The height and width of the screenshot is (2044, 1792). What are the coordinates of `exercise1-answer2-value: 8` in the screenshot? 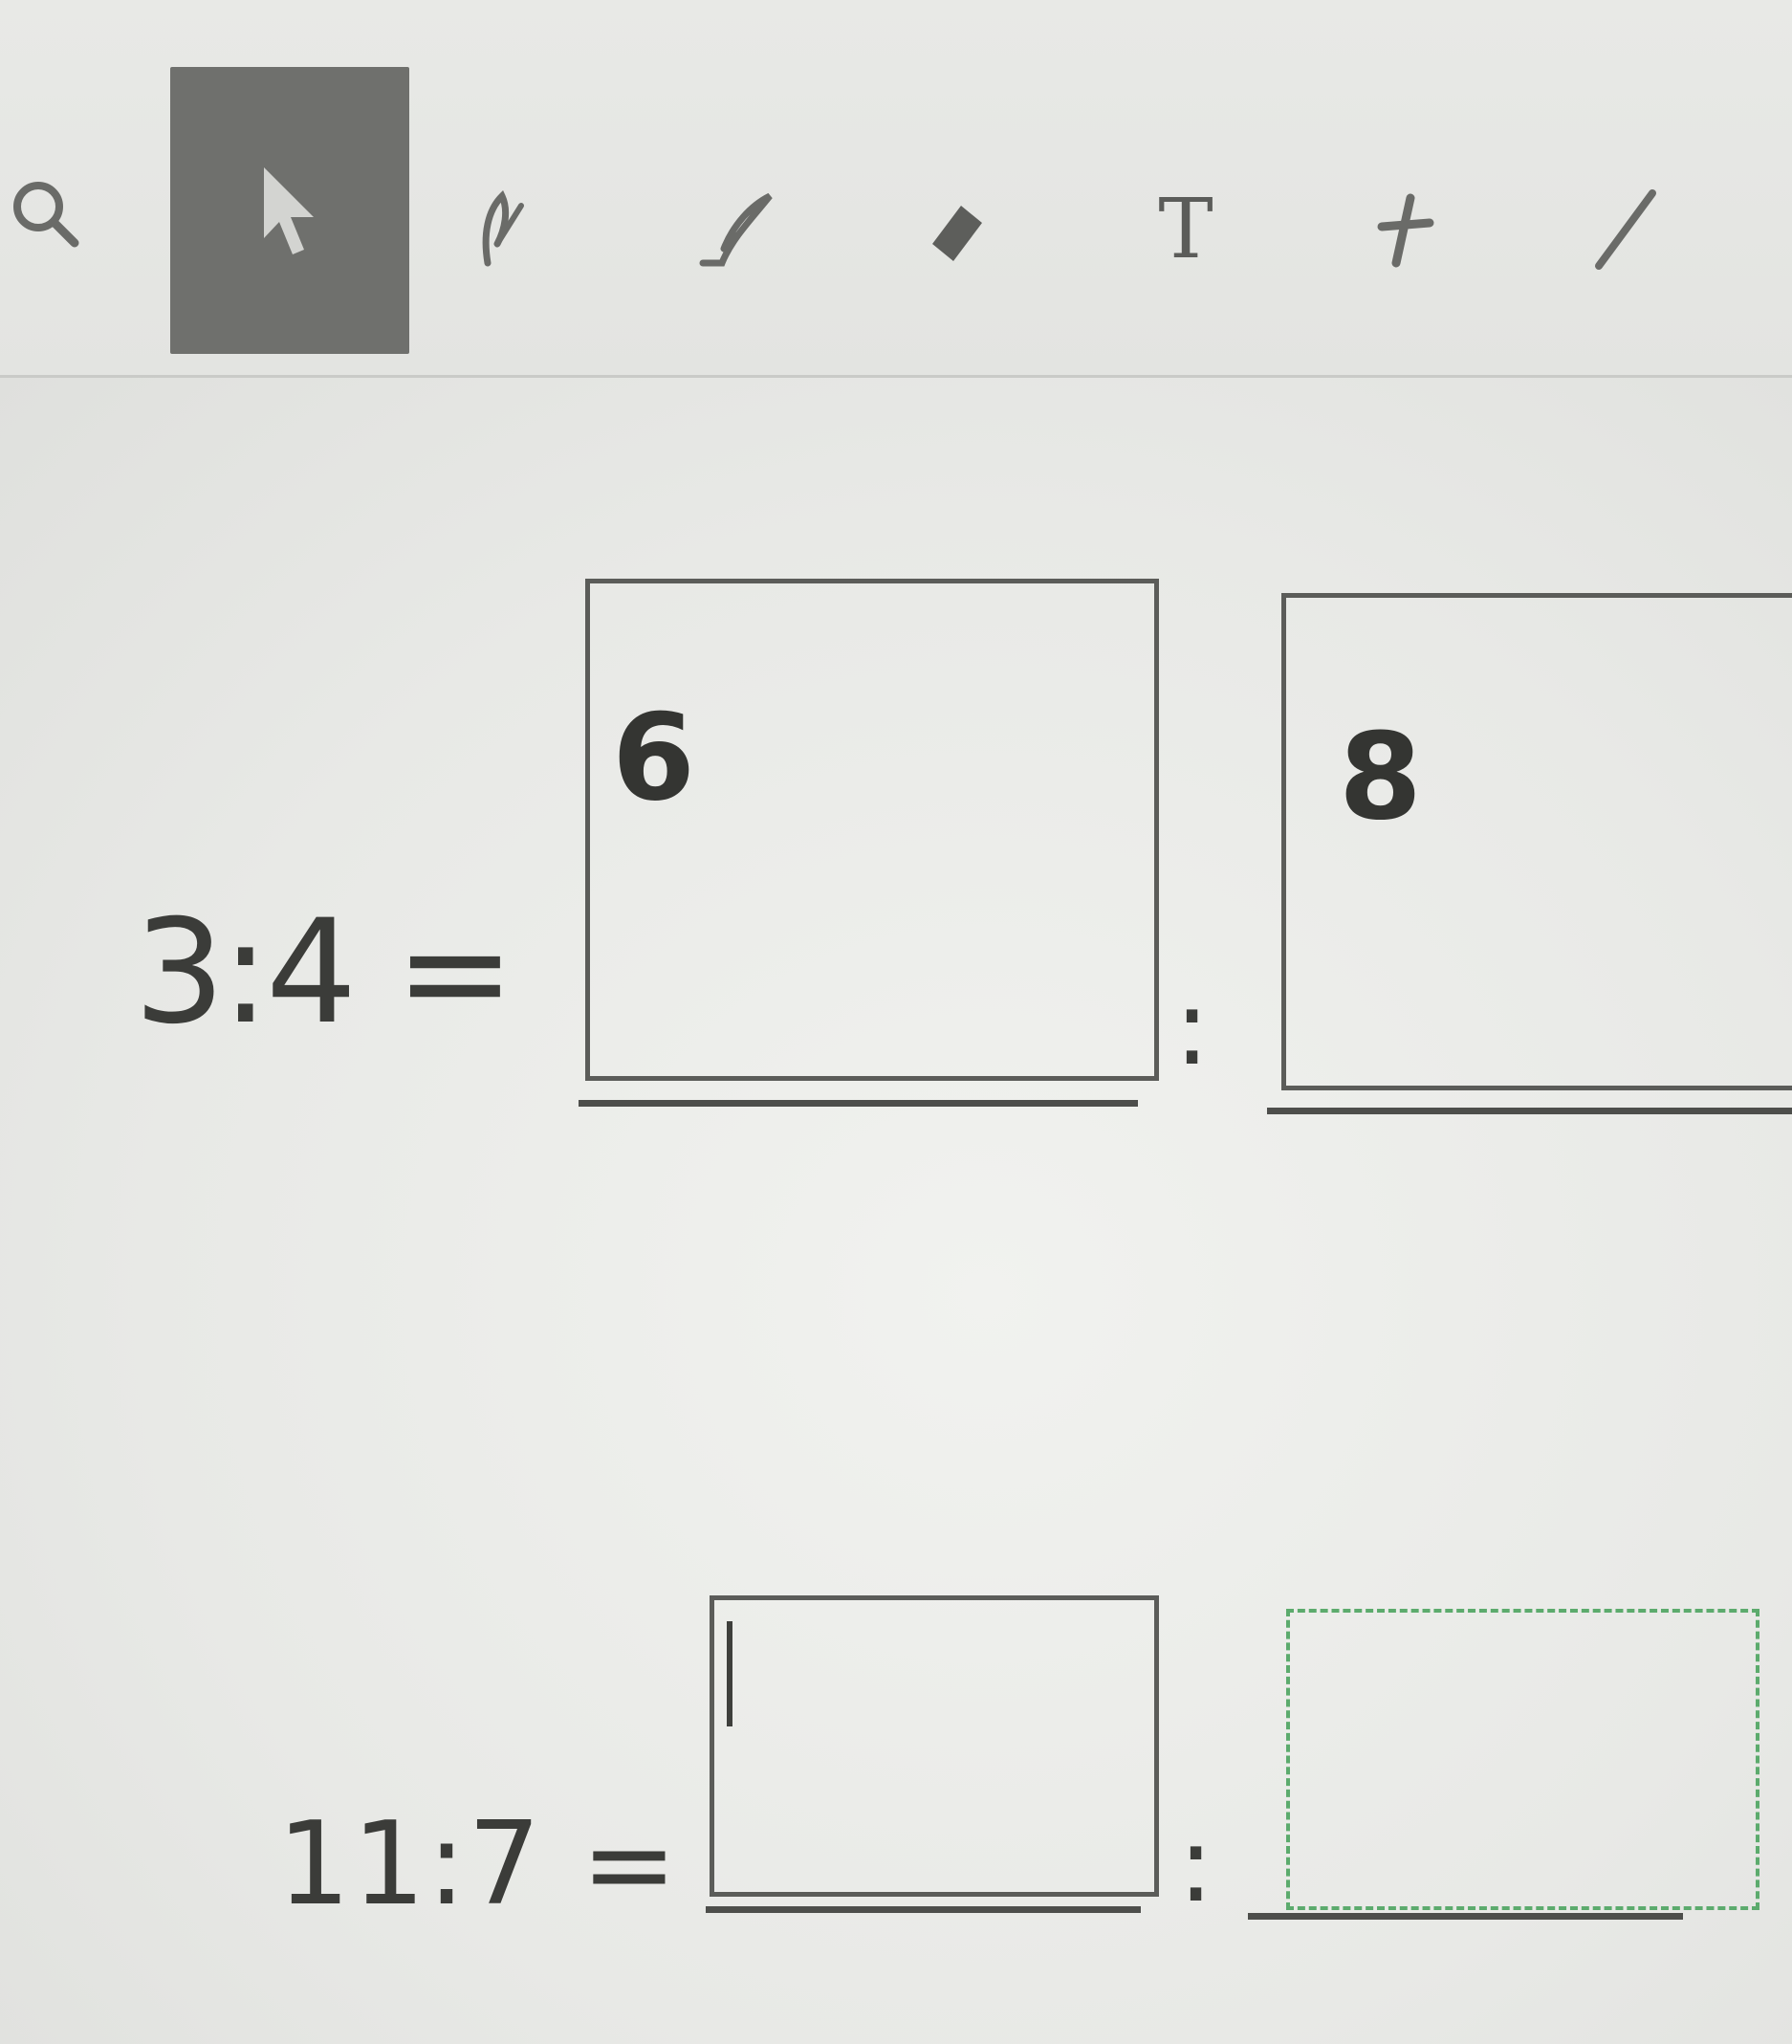 It's located at (1380, 777).